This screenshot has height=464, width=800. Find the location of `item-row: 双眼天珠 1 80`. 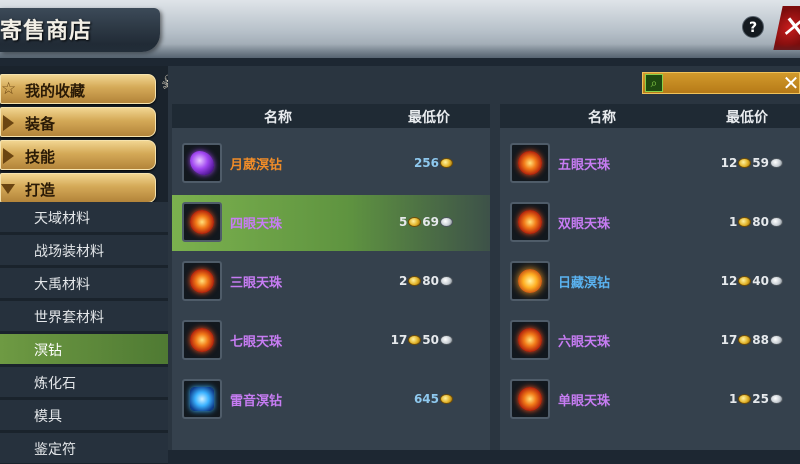

item-row: 双眼天珠 1 80 is located at coordinates (650, 223).